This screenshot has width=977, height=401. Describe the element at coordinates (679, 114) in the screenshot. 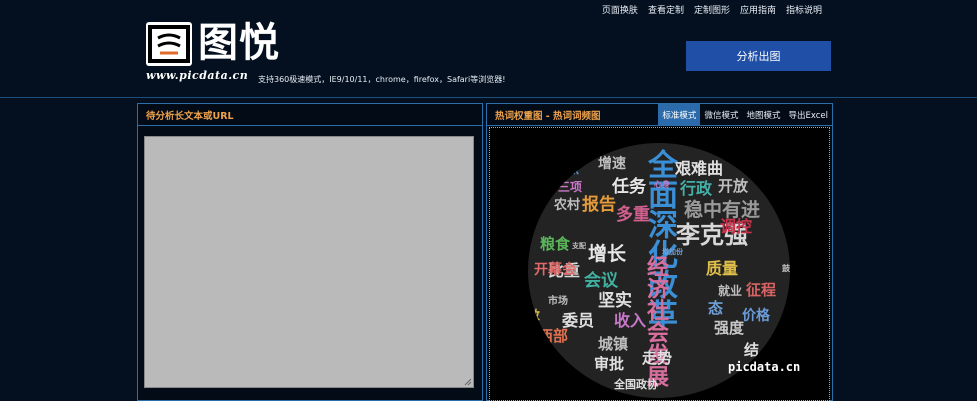

I see `tab-standard-mode: 标准模式` at that location.